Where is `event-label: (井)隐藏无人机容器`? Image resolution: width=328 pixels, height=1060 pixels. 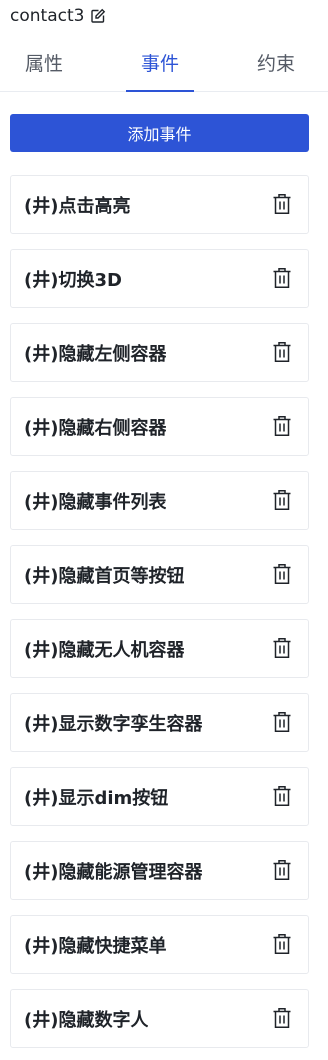 event-label: (井)隐藏无人机容器 is located at coordinates (104, 650).